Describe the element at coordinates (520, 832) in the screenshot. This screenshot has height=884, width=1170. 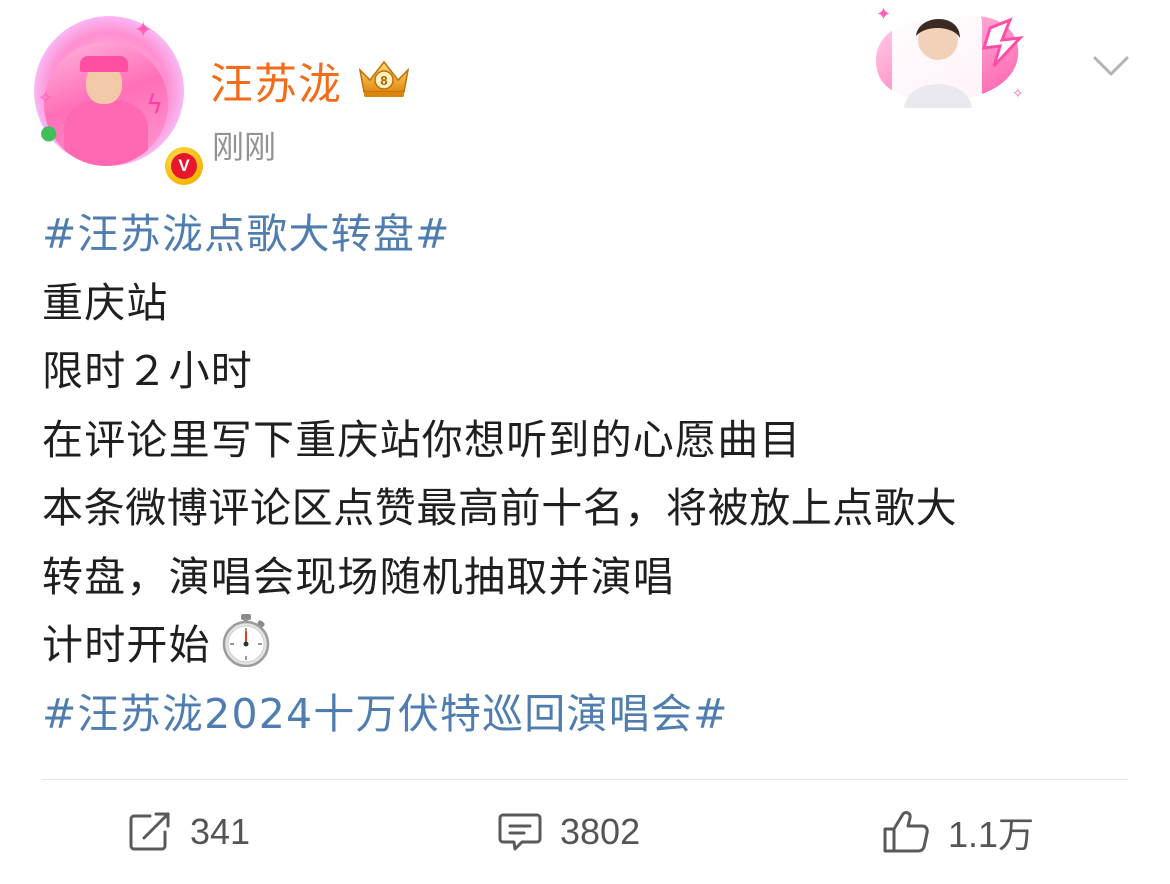
I see `comment-icon` at that location.